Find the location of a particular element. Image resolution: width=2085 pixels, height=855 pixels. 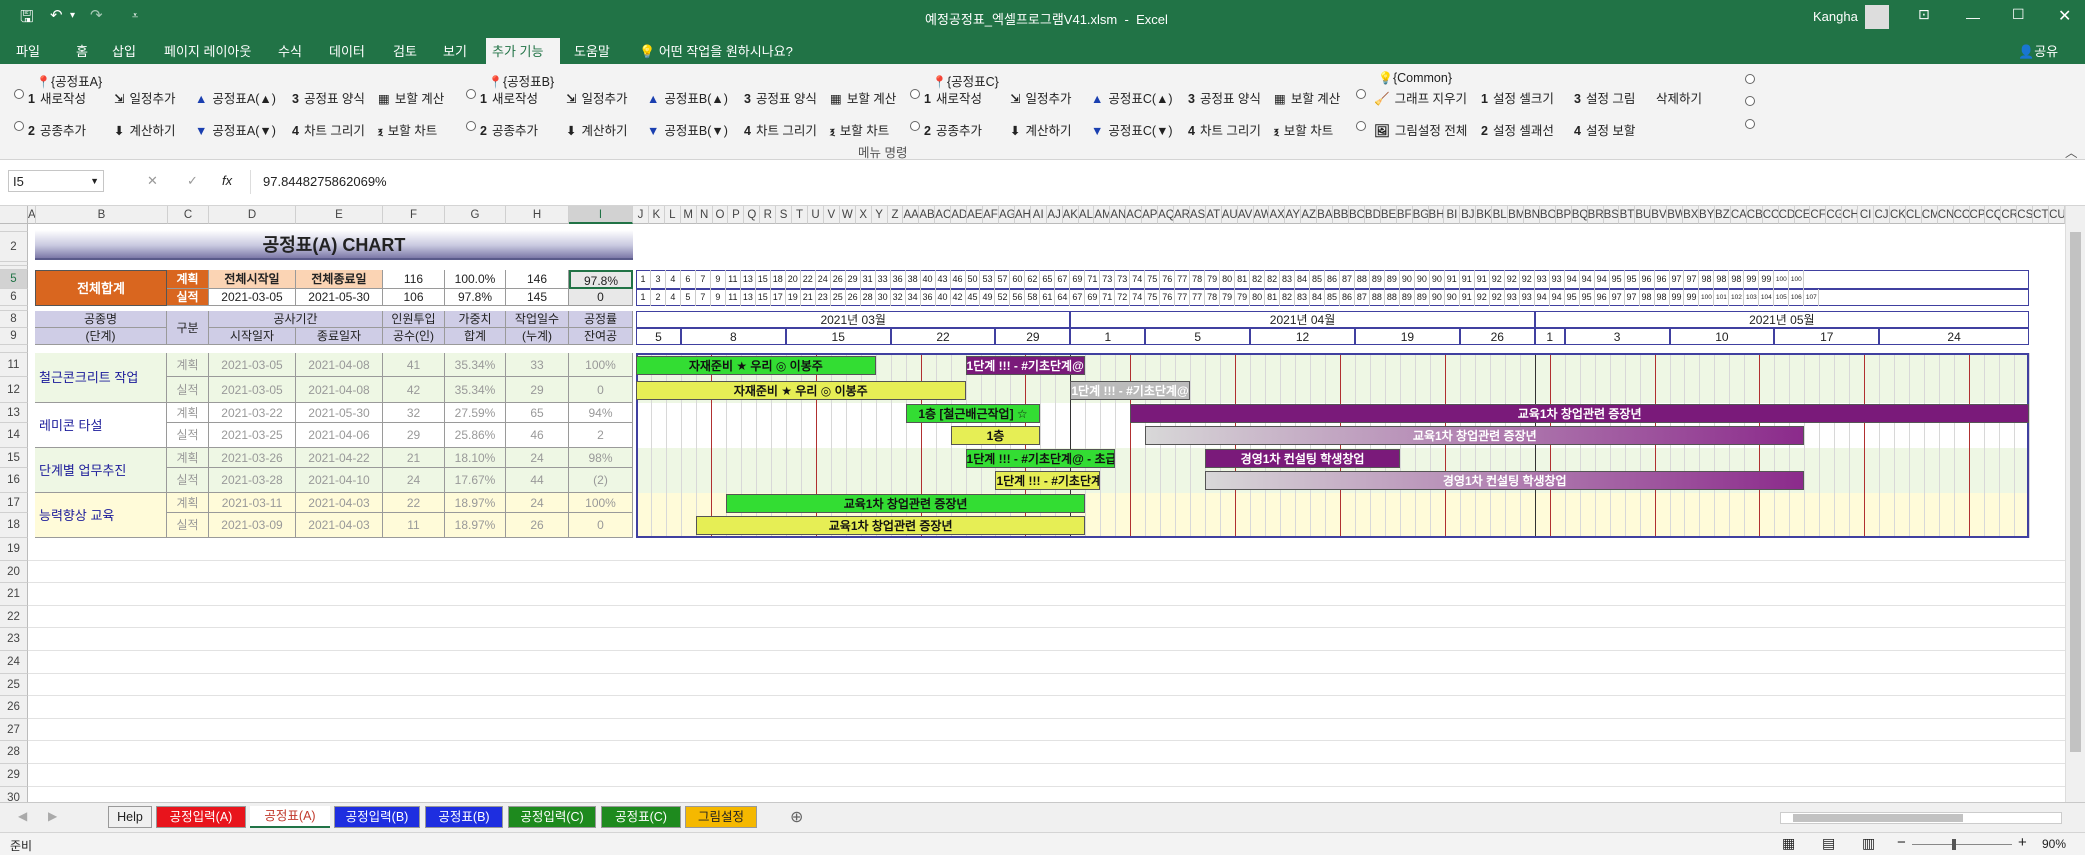

groupB-item-1-1: ⬇ 계산하기 is located at coordinates (597, 129).